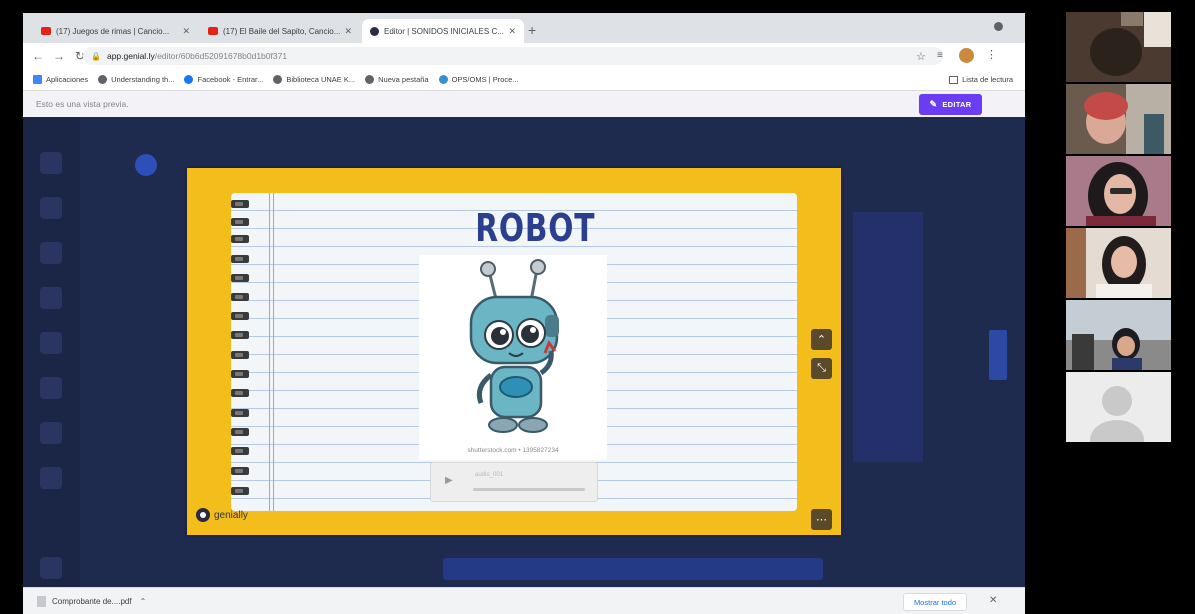 Image resolution: width=1195 pixels, height=614 pixels. I want to click on editor-bottom-toolbar, so click(633, 569).